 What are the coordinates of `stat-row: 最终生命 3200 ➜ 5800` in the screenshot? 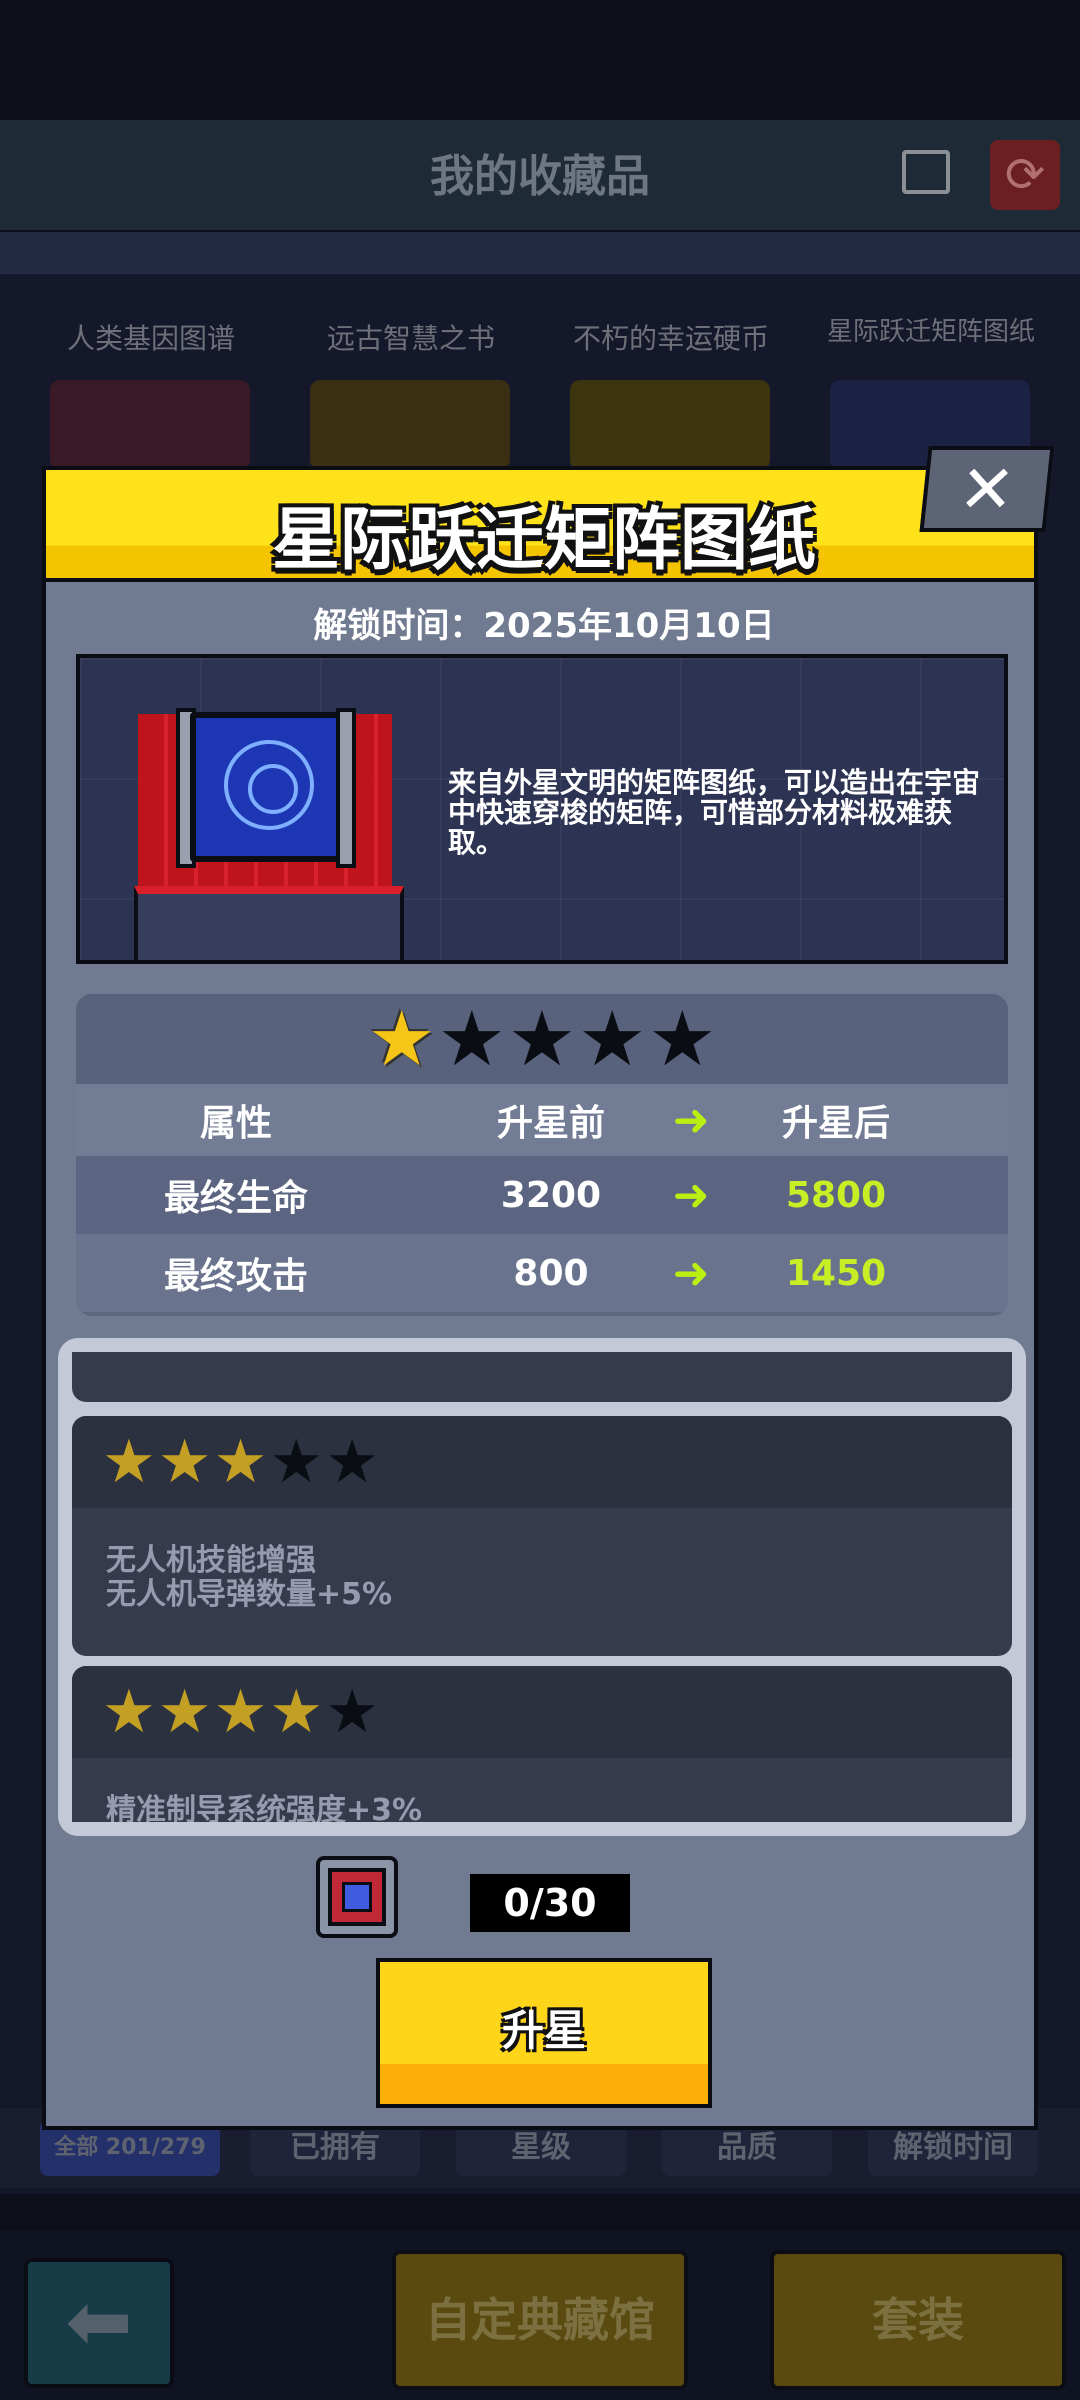 It's located at (542, 1195).